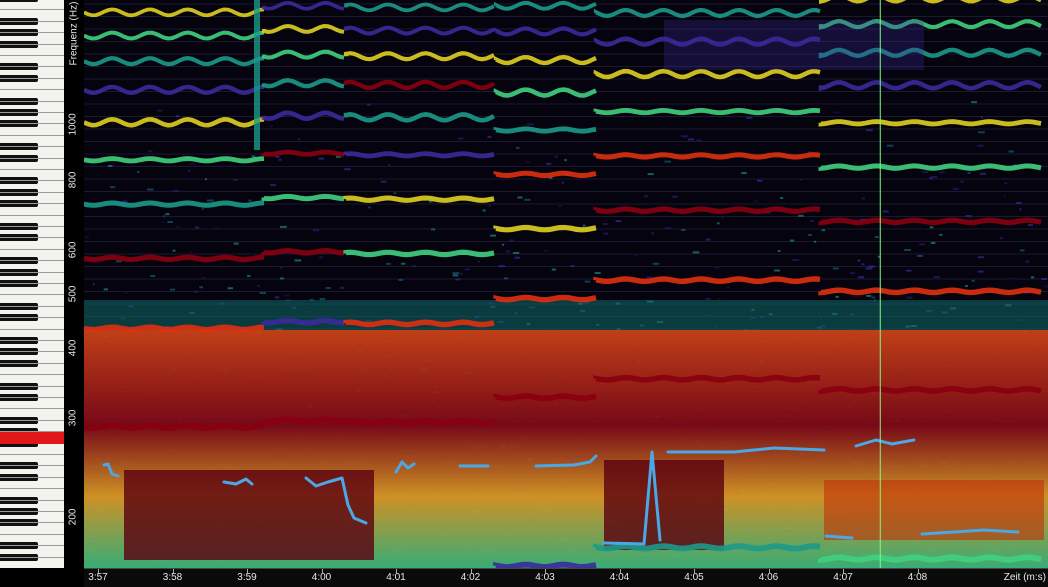 The width and height of the screenshot is (1048, 587). What do you see at coordinates (257, 75) in the screenshot?
I see `transient-spike` at bounding box center [257, 75].